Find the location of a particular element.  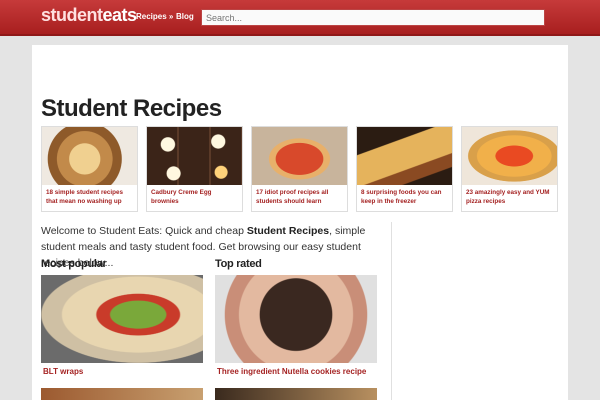

featured-card: Cadbury Creme Egg brownies is located at coordinates (194, 169).